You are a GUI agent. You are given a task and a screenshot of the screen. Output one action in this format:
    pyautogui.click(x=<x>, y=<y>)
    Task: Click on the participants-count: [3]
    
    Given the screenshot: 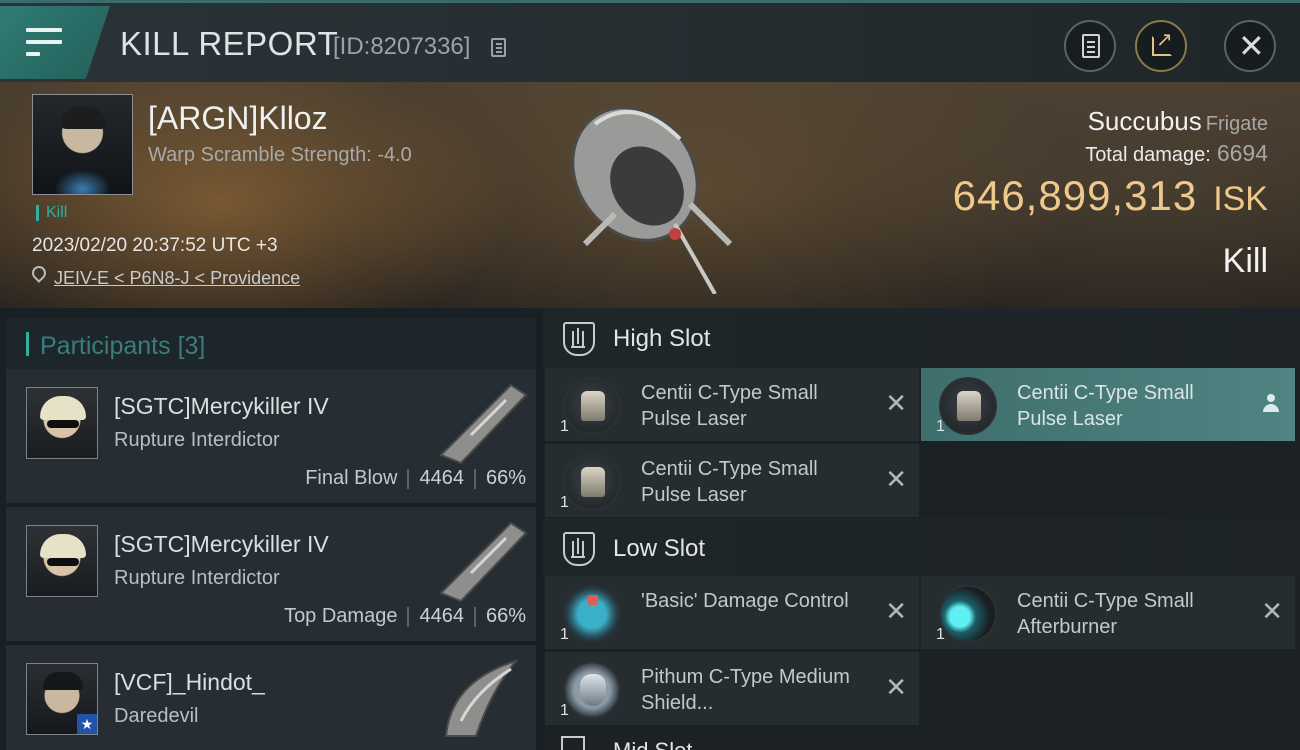 What is the action you would take?
    pyautogui.click(x=191, y=346)
    